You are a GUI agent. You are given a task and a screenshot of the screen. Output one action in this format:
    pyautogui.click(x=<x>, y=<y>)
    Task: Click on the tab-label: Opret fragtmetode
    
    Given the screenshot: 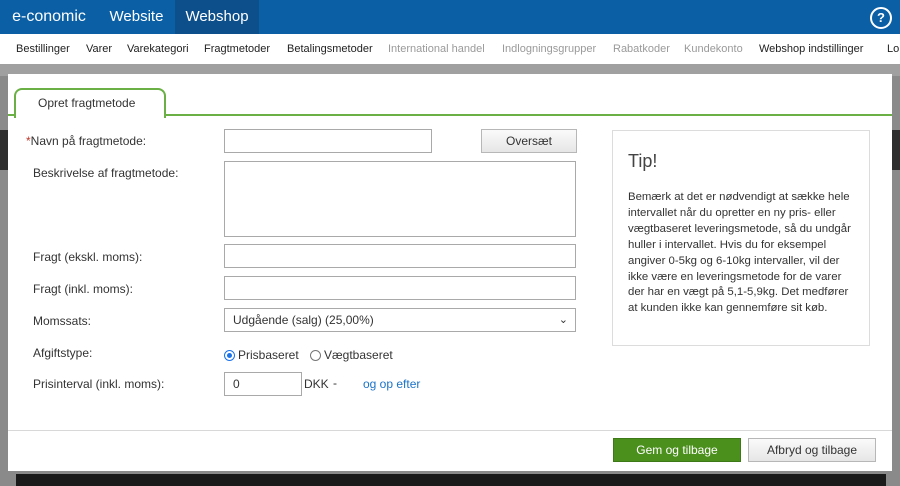 What is the action you would take?
    pyautogui.click(x=87, y=103)
    